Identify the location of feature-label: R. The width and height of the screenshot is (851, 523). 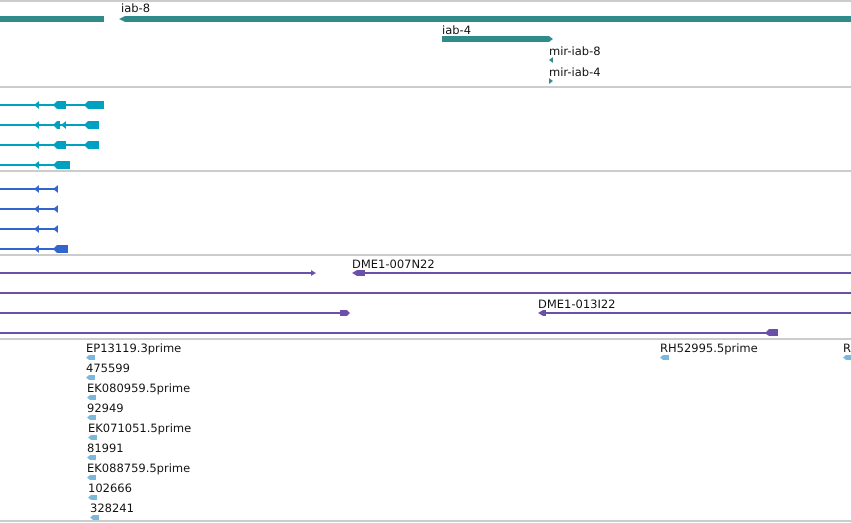
(847, 348).